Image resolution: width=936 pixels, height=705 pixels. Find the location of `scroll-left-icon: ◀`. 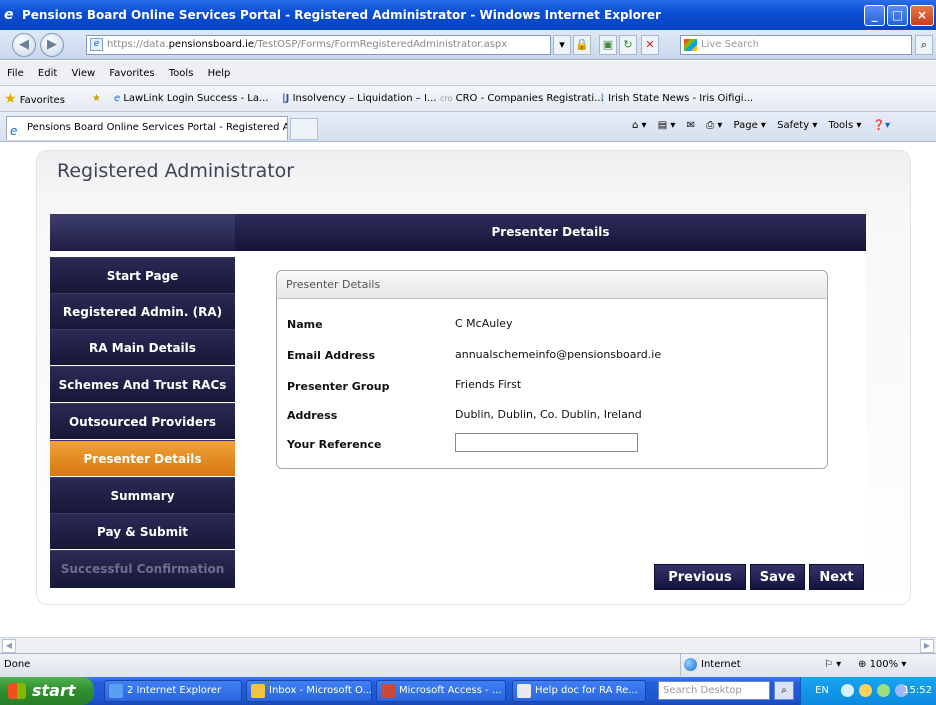

scroll-left-icon: ◀ is located at coordinates (9, 646).